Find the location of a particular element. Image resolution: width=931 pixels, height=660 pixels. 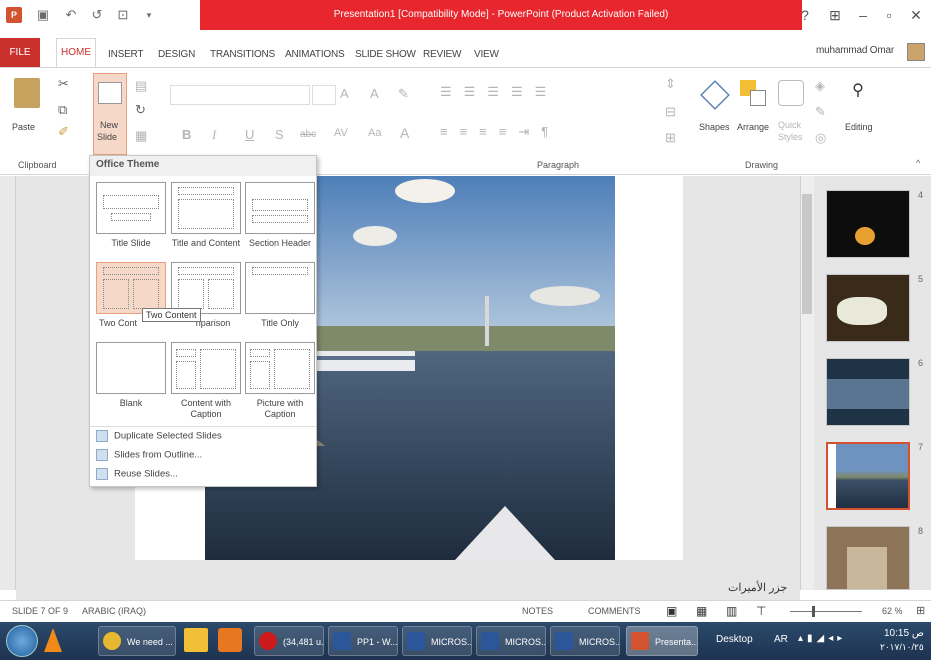

language-bar: AR is located at coordinates (781, 639).